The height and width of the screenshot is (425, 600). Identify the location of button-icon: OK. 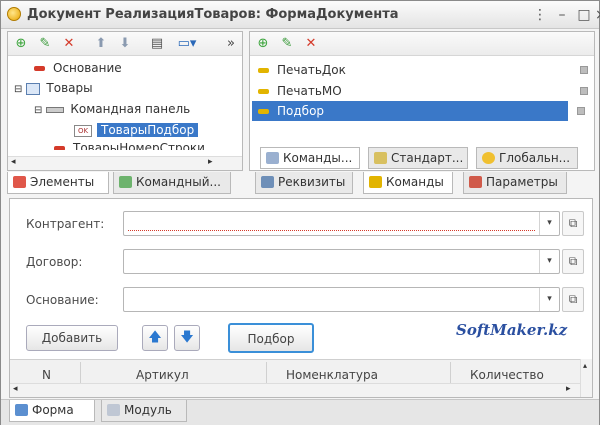
(83, 130).